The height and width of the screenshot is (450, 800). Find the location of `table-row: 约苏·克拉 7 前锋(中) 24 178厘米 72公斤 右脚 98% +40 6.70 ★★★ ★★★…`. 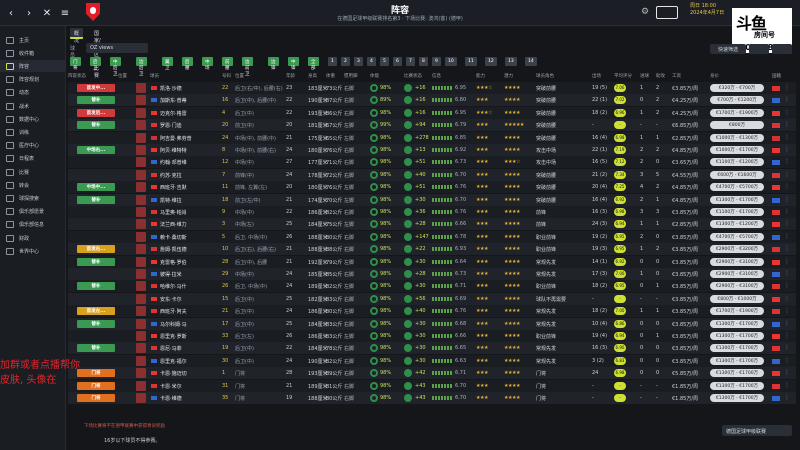

table-row: 约苏·克拉 7 前锋(中) 24 178厘米 72公斤 右脚 98% +40 6.70 ★★★ ★★★… is located at coordinates (432, 174).